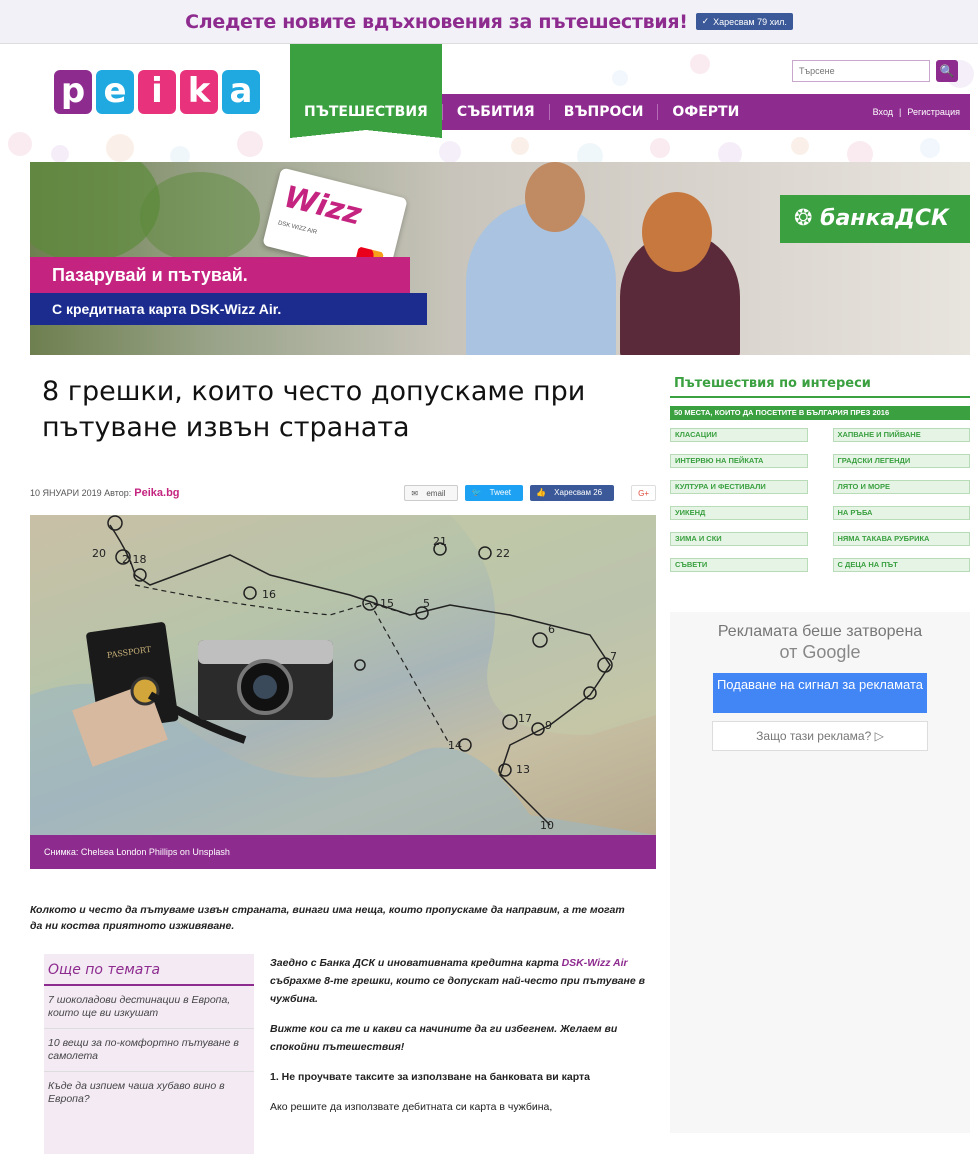 The width and height of the screenshot is (978, 1154). Describe the element at coordinates (134, 559) in the screenshot. I see `svg-text: 2,18` at that location.